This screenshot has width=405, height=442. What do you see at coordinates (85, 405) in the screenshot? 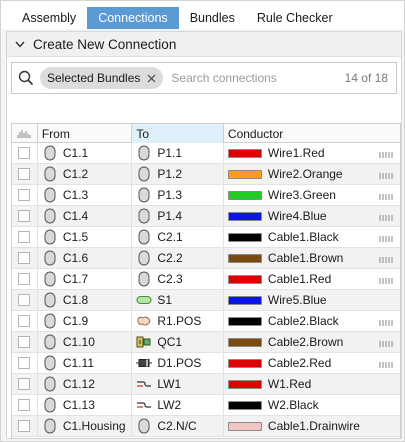
I see `from-cell: C1.13` at bounding box center [85, 405].